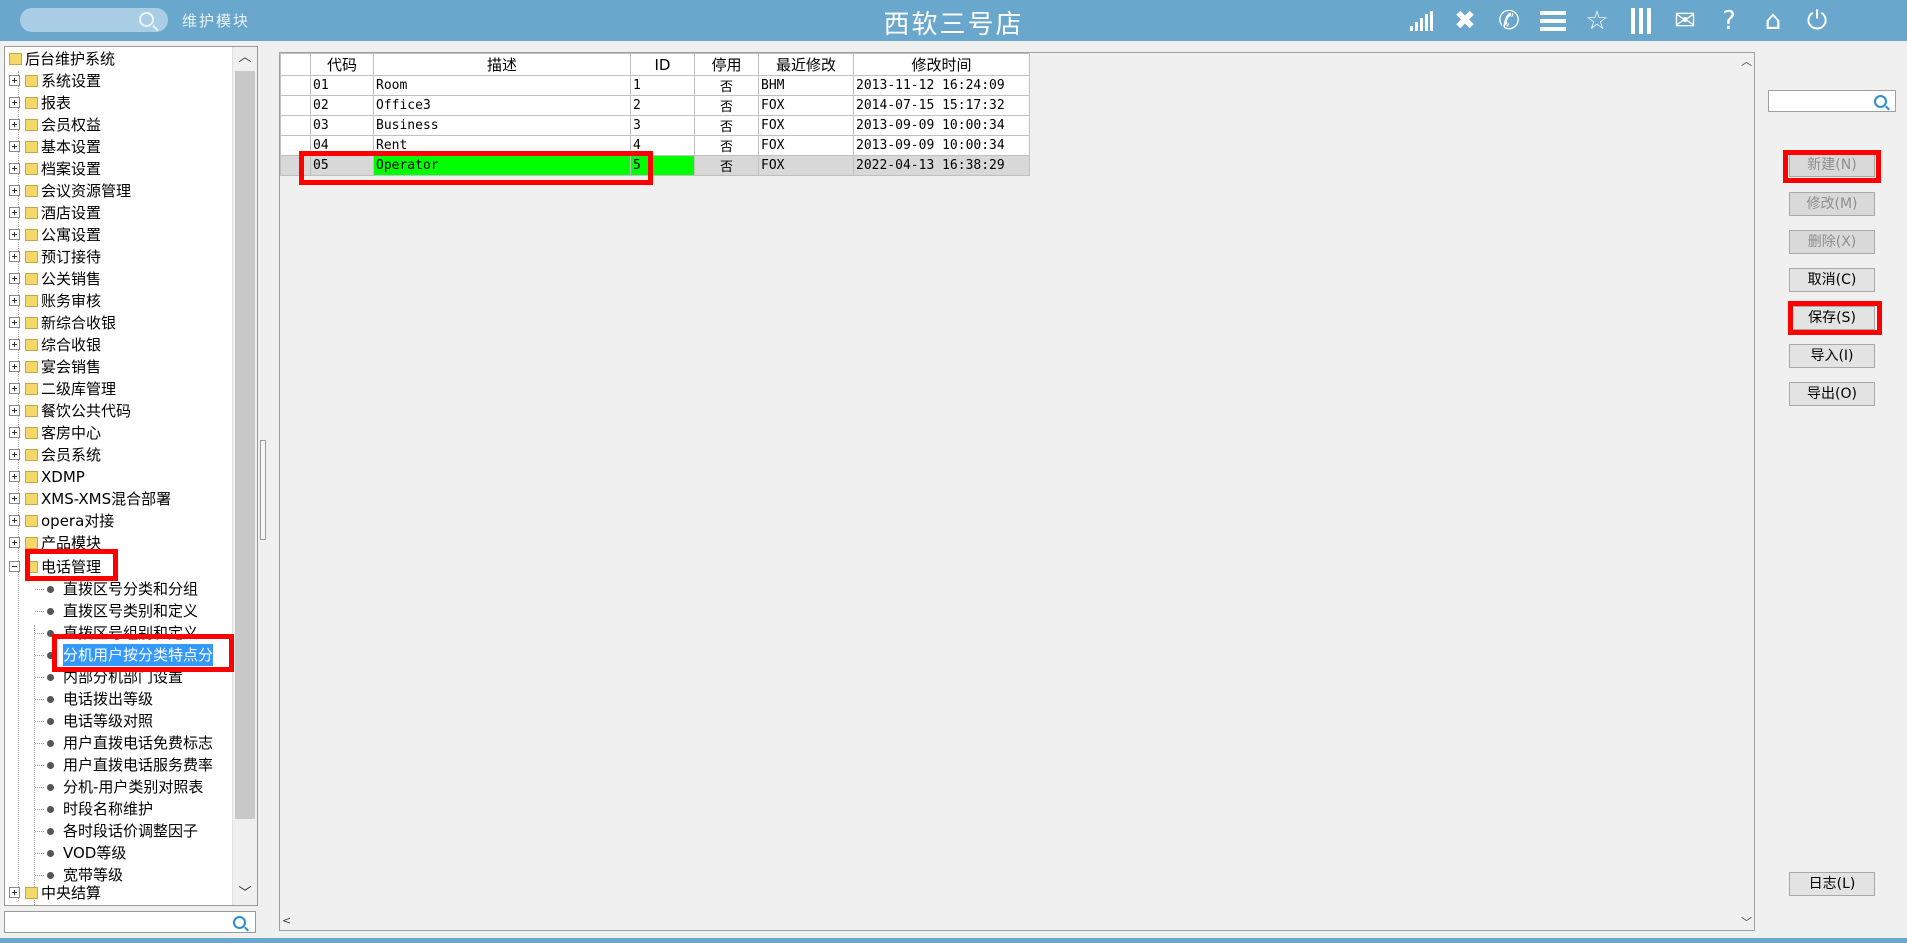 Image resolution: width=1907 pixels, height=943 pixels. Describe the element at coordinates (1641, 21) in the screenshot. I see `columns-icon` at that location.